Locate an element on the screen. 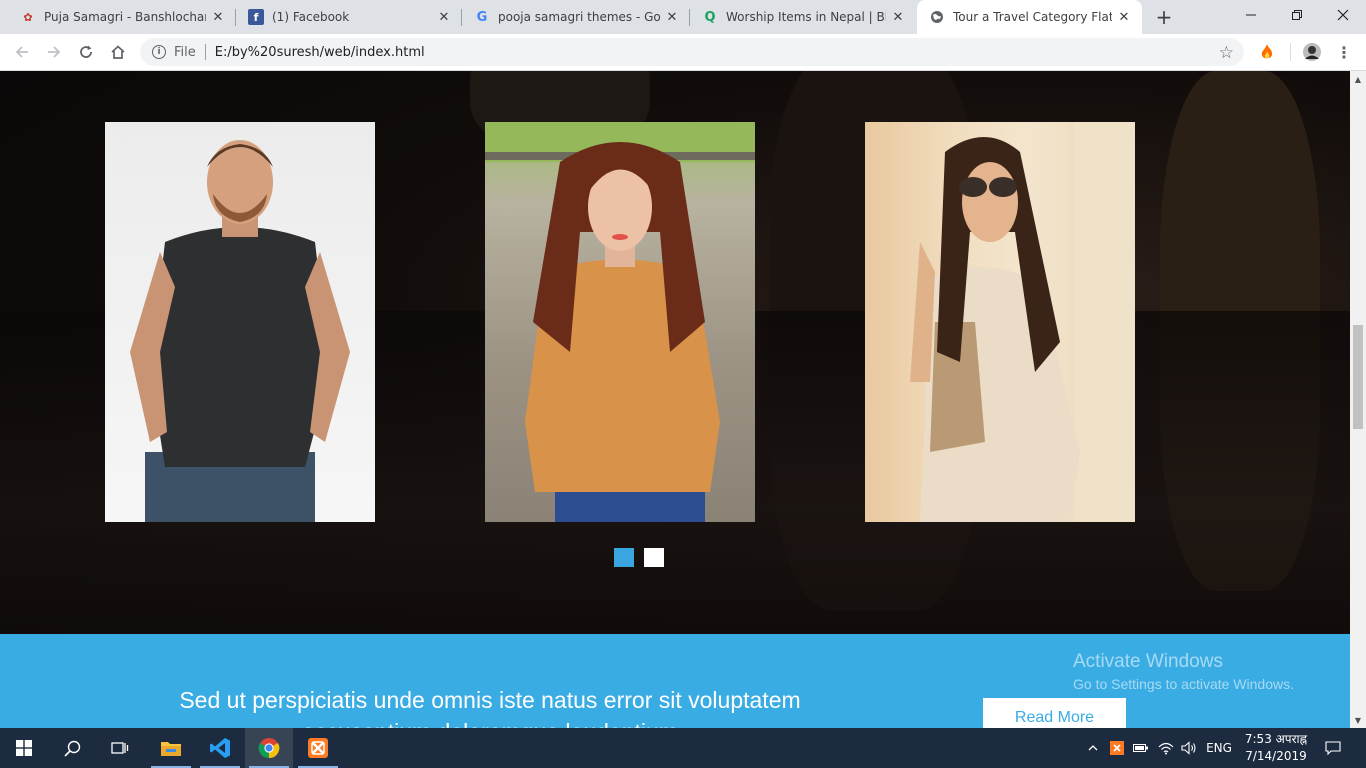  tab-title: Puja Samagri - Banshlochan Pu is located at coordinates (125, 17).